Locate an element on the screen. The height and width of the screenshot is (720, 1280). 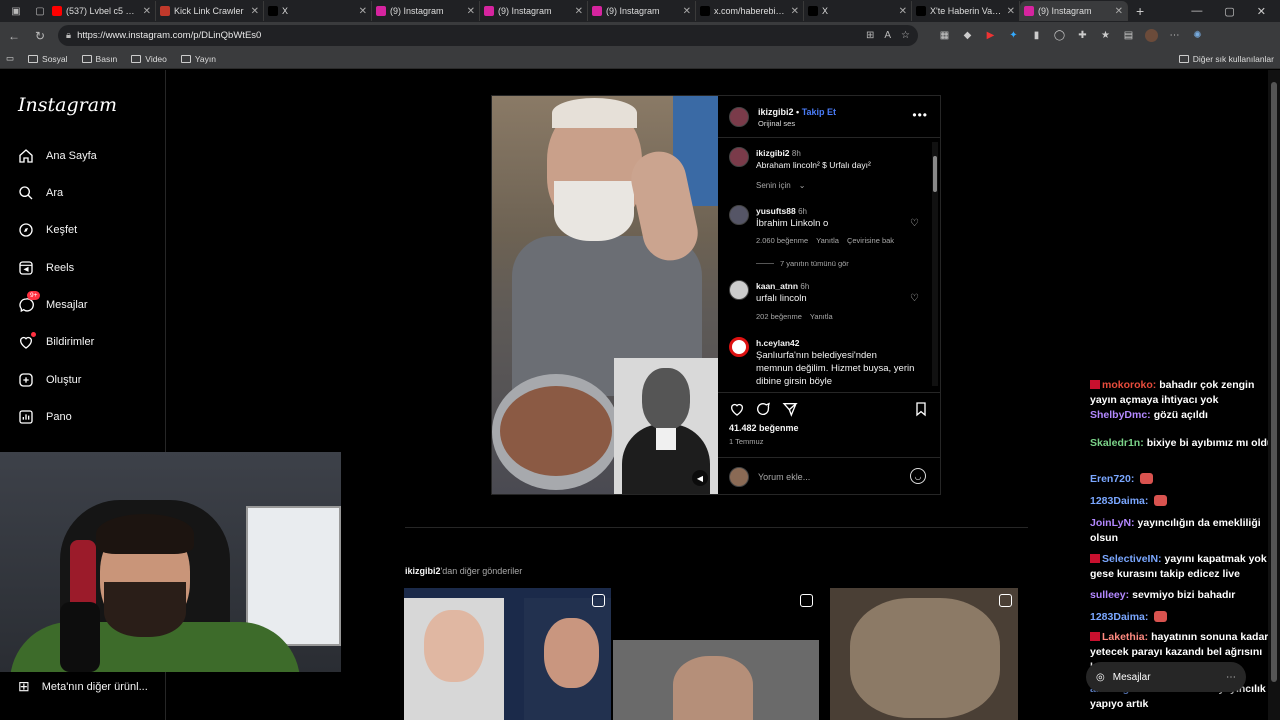
tab-actions-icon: ▢ is located at coordinates (40, 11).